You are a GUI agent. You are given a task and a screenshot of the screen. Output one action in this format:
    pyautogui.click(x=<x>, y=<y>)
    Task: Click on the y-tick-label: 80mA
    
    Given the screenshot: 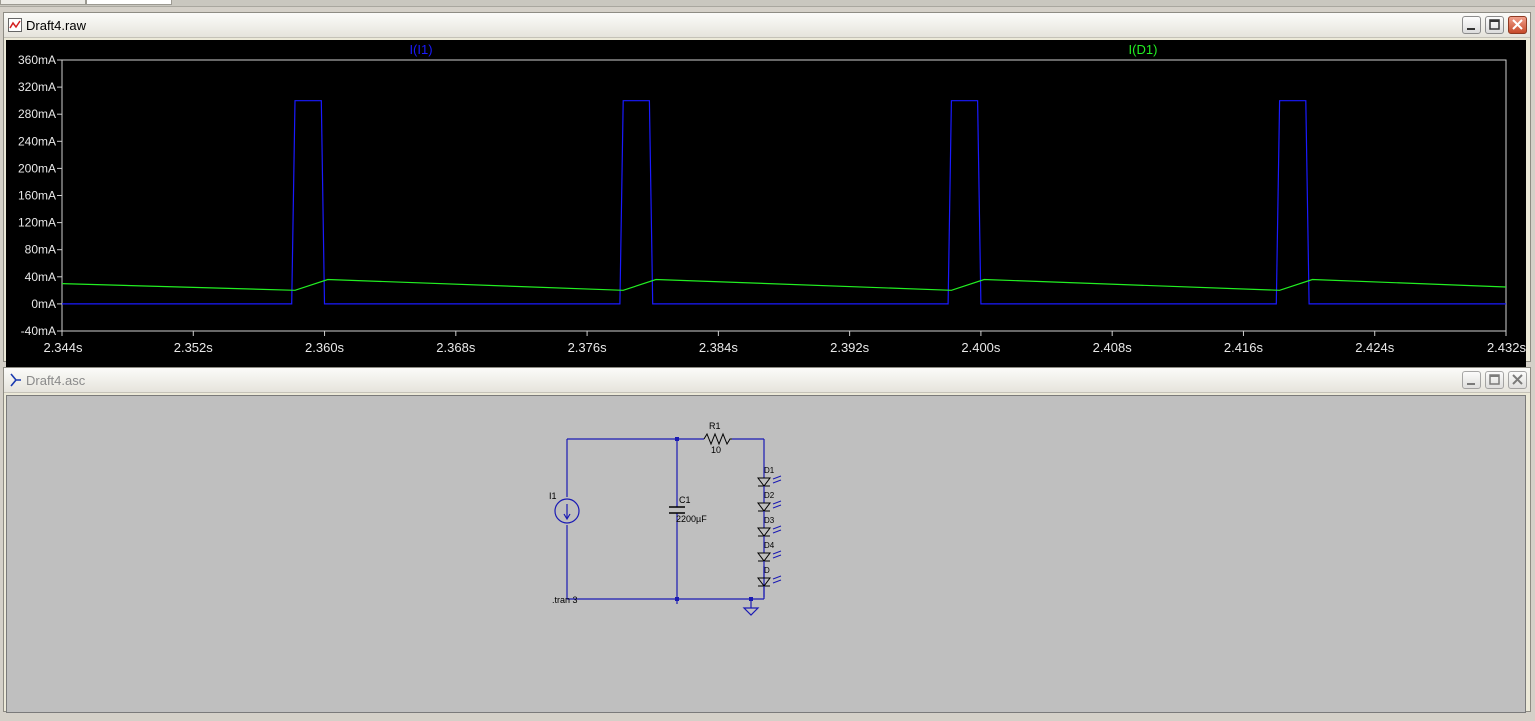 What is the action you would take?
    pyautogui.click(x=40, y=250)
    